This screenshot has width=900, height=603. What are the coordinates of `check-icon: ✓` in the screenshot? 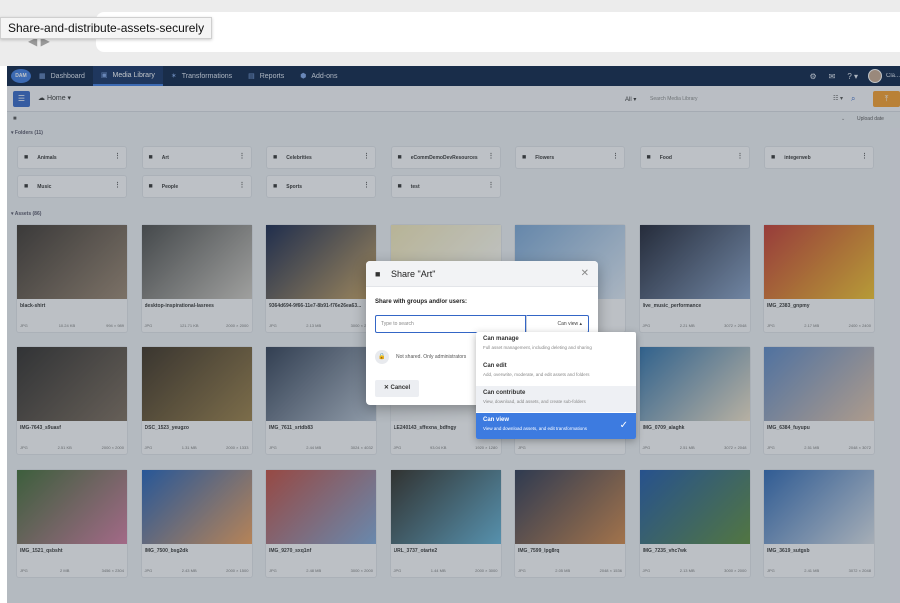 It's located at (623, 425).